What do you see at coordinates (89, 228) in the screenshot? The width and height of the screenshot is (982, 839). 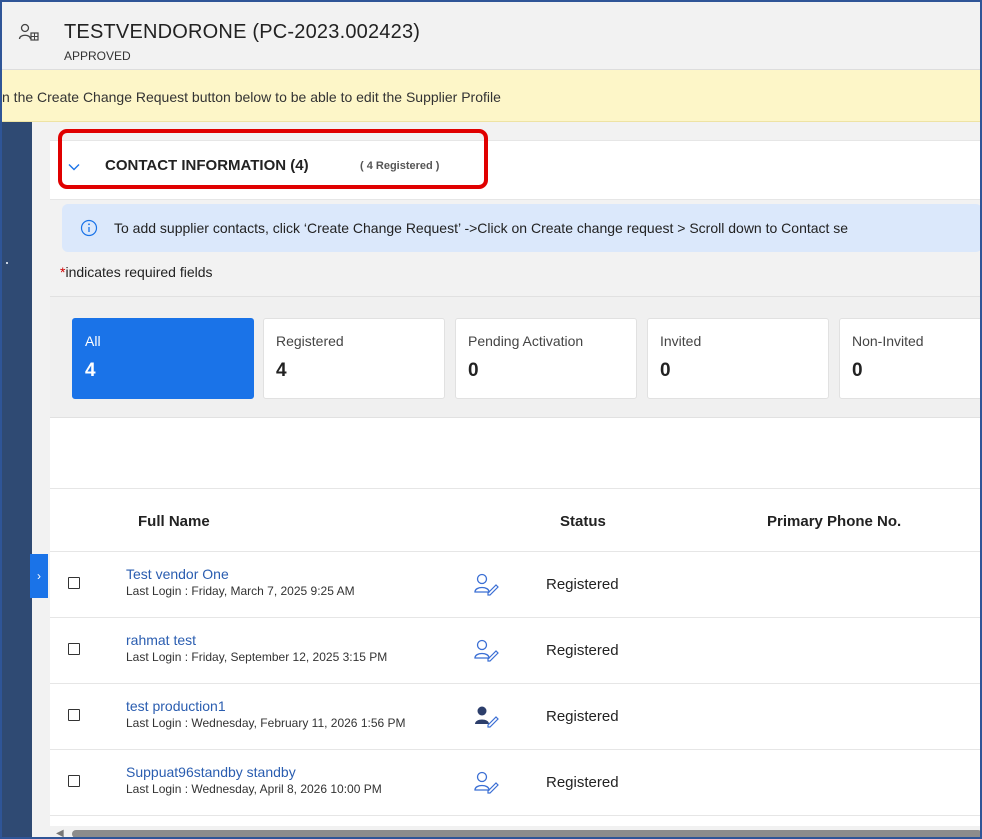 I see `info-icon` at bounding box center [89, 228].